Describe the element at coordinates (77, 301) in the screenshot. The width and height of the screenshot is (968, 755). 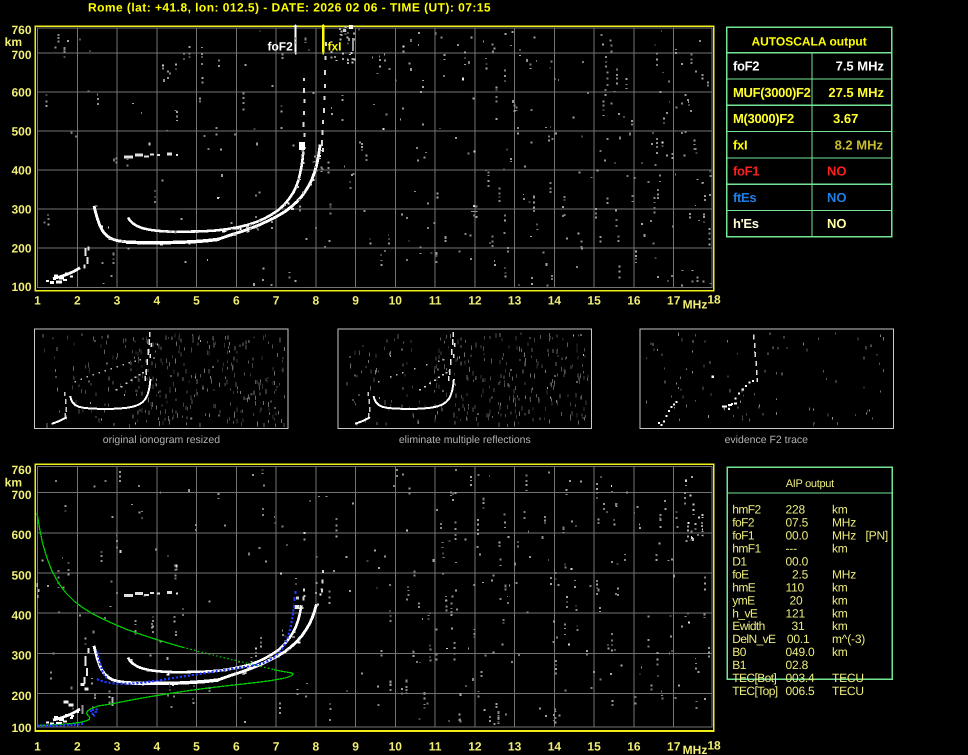
I see `svg-text: 2` at that location.